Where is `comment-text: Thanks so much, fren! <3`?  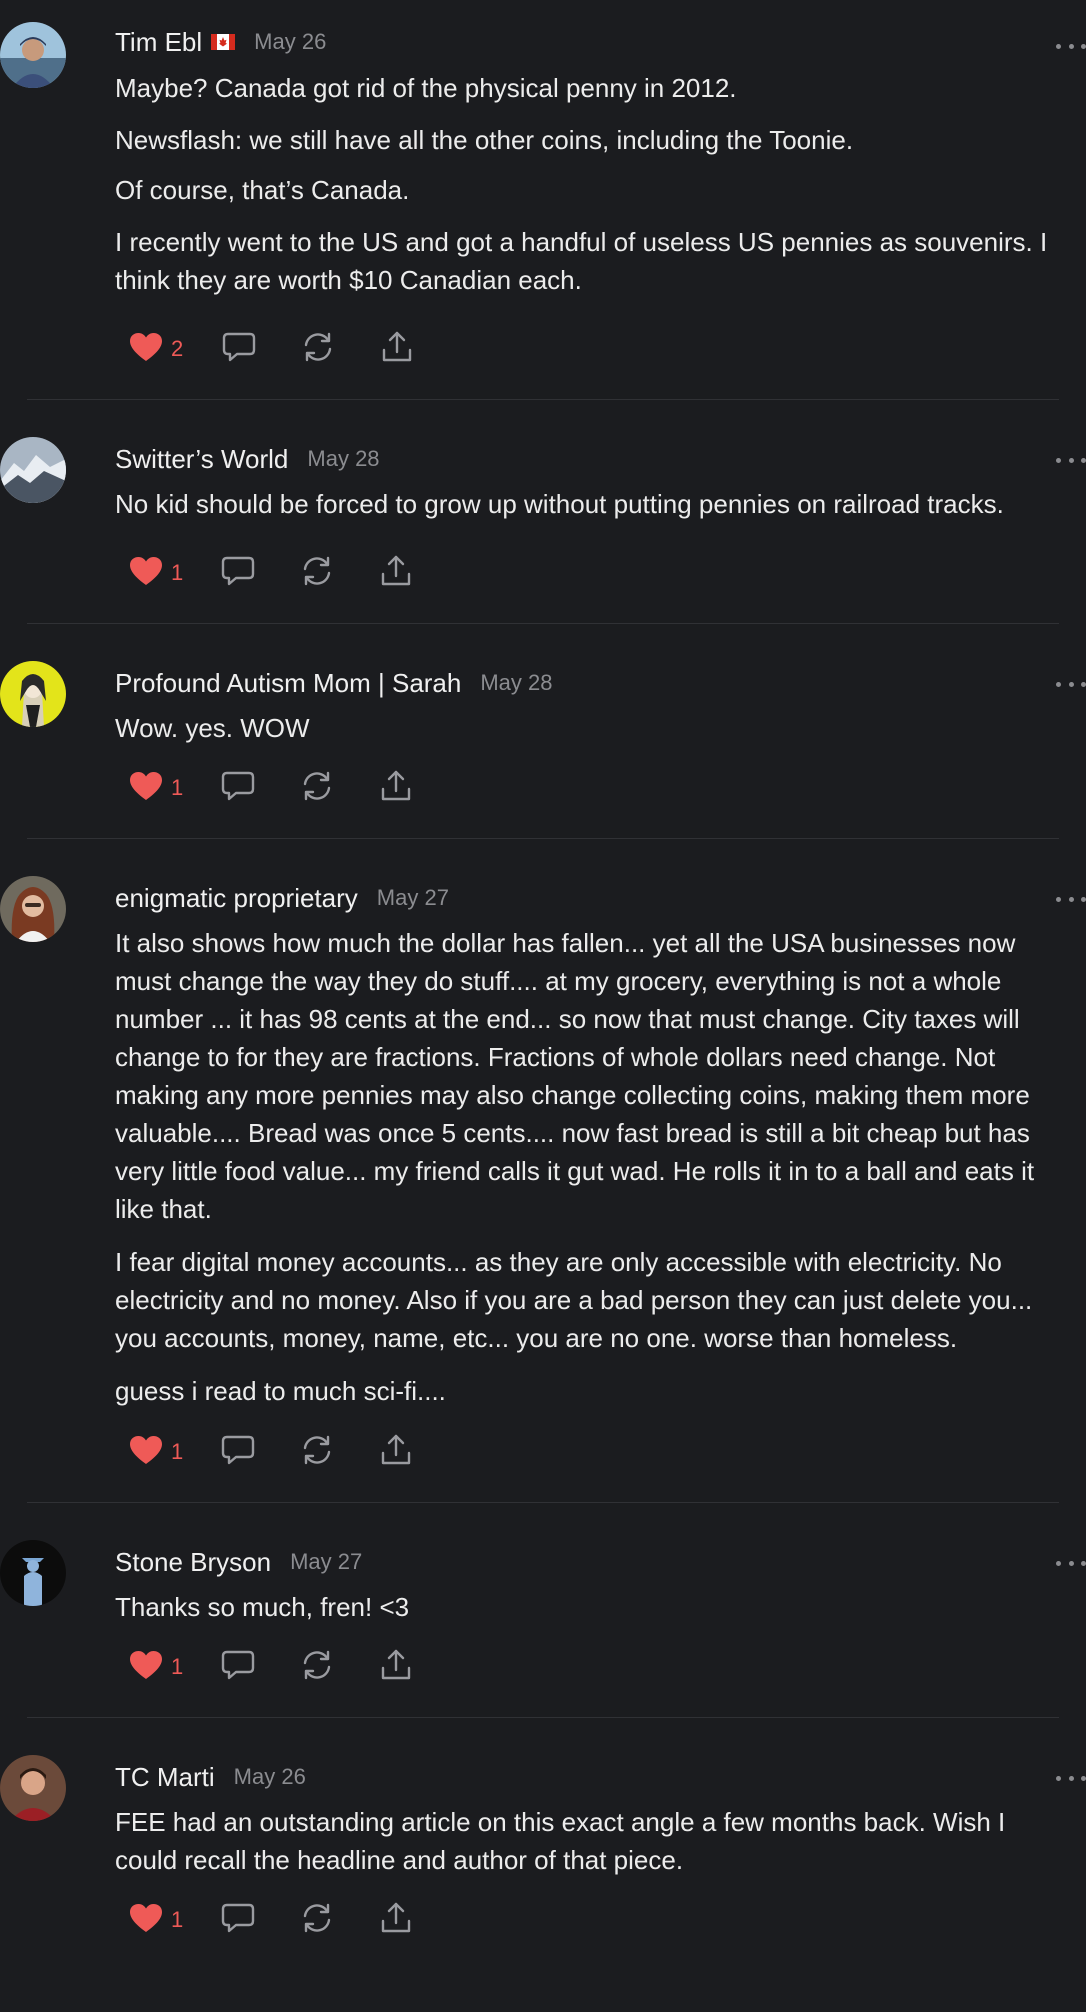
comment-text: Thanks so much, fren! <3 is located at coordinates (262, 1607).